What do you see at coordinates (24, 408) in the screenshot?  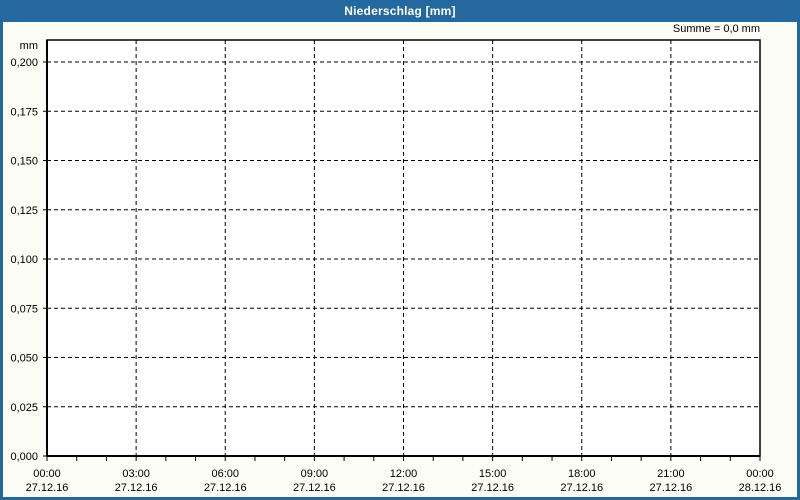 I see `y-tick-label: 0,025` at bounding box center [24, 408].